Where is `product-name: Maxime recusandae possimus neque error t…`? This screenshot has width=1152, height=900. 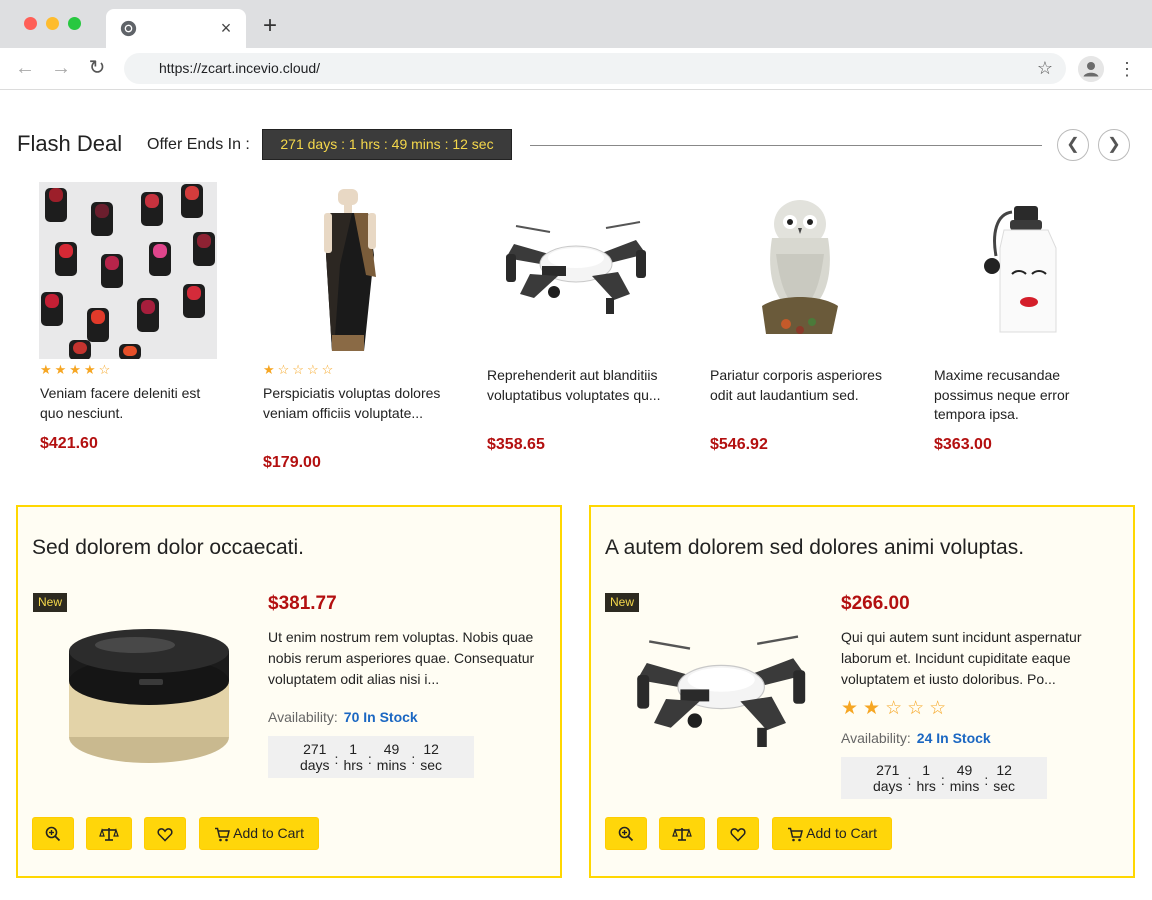
product-name: Maxime recusandae possimus neque error t… is located at coordinates (1026, 395).